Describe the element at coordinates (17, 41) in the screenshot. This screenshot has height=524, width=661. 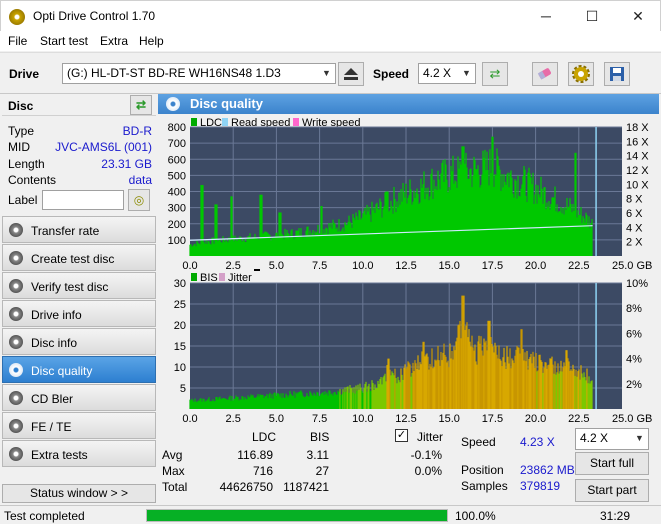
I see `menu-file: File` at that location.